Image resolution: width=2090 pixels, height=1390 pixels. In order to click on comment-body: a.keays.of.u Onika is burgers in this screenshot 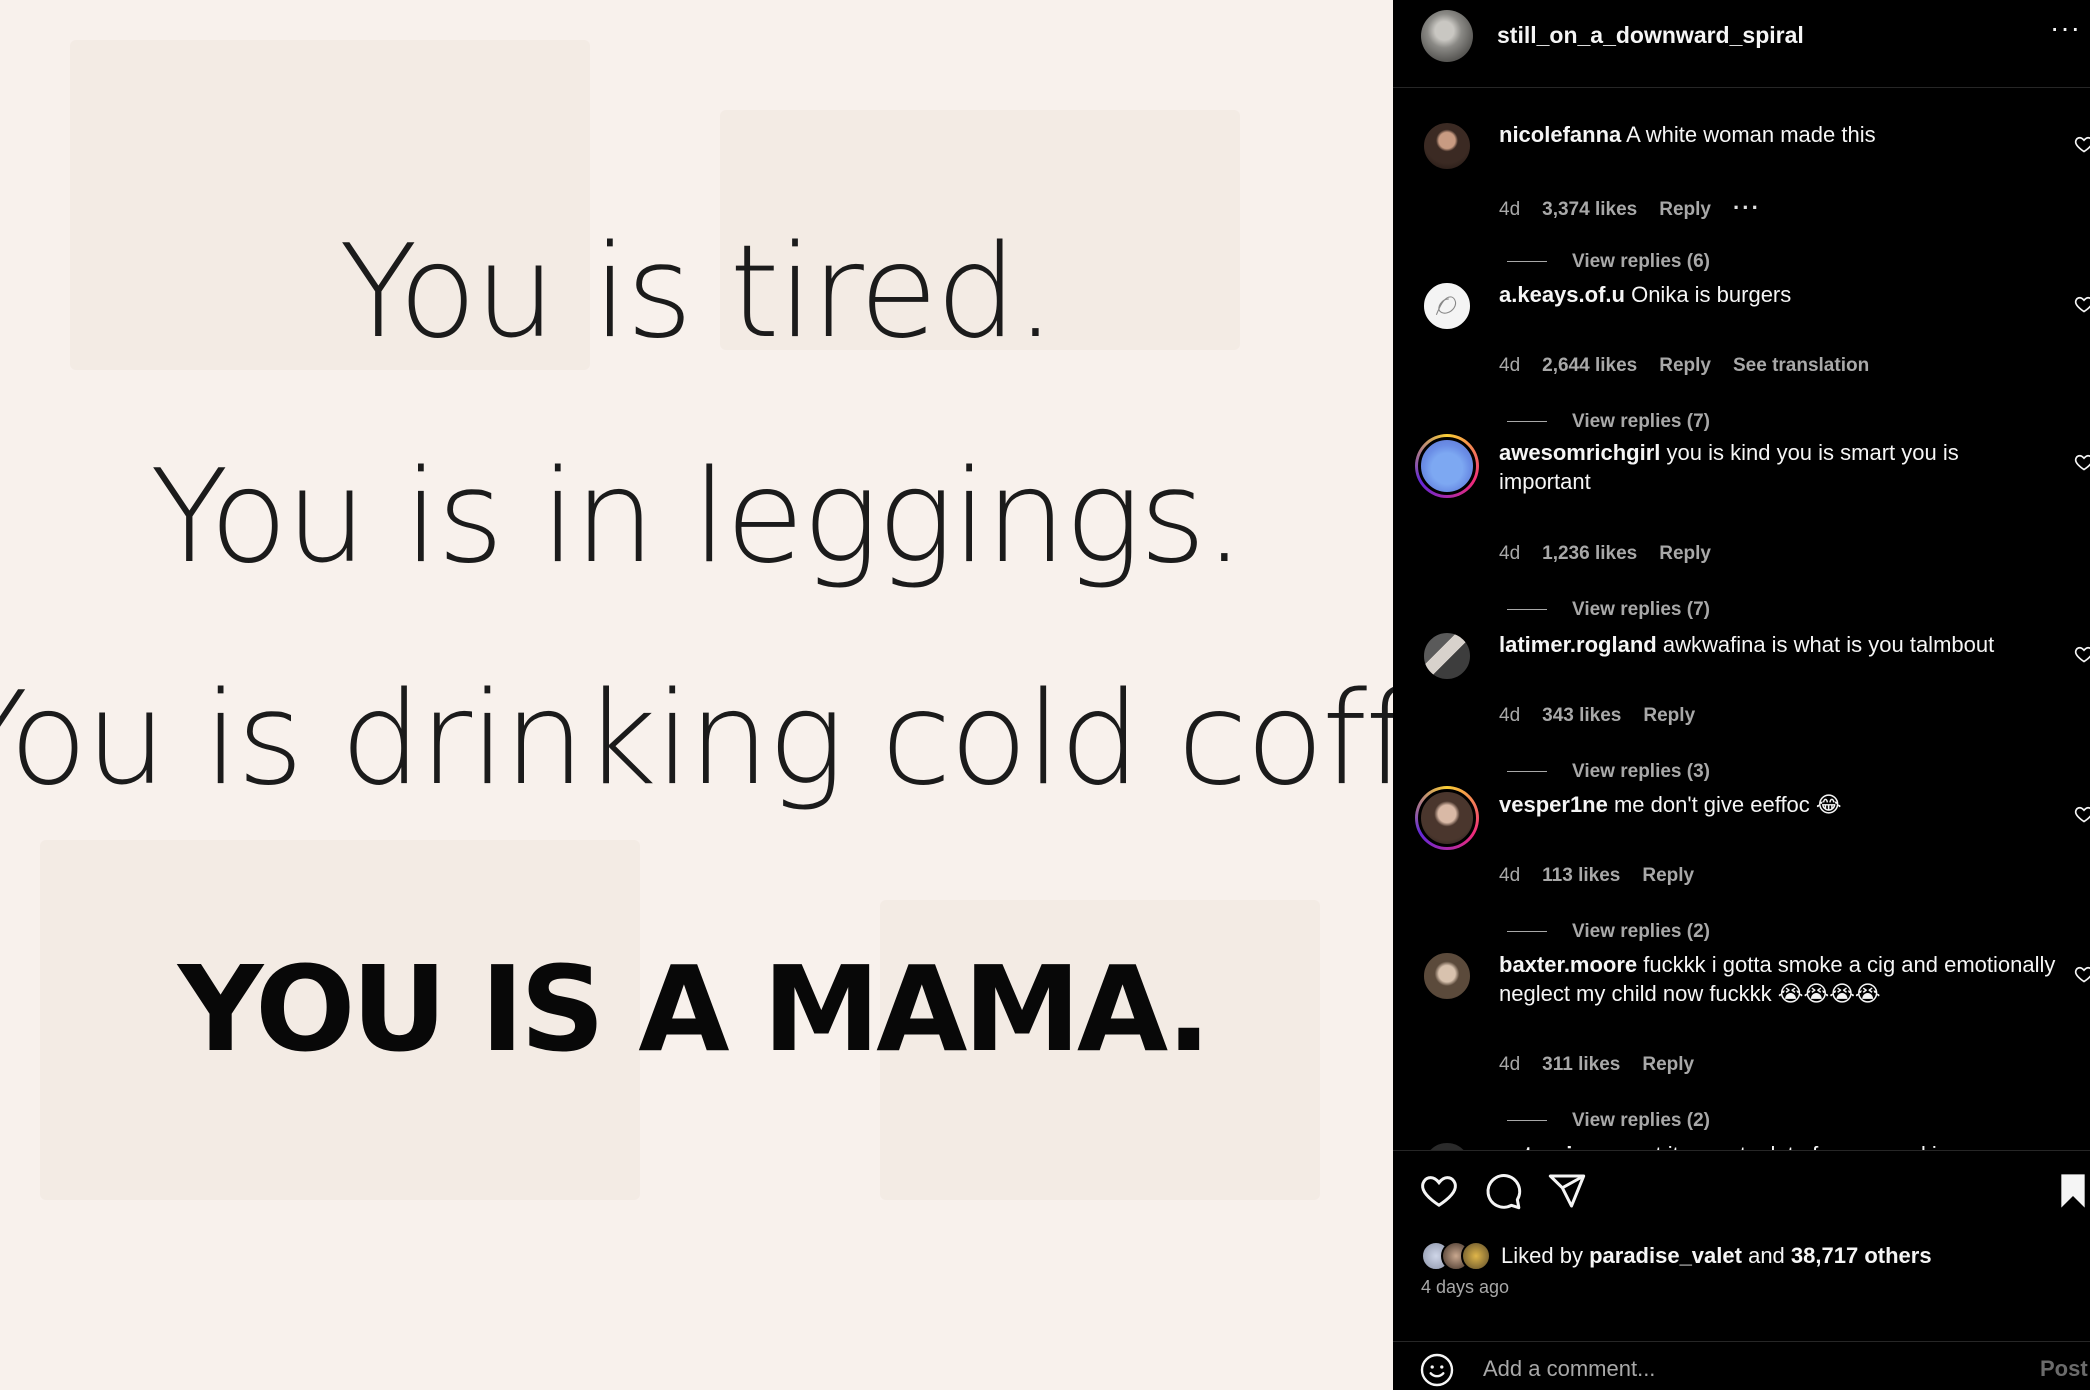, I will do `click(1764, 294)`.